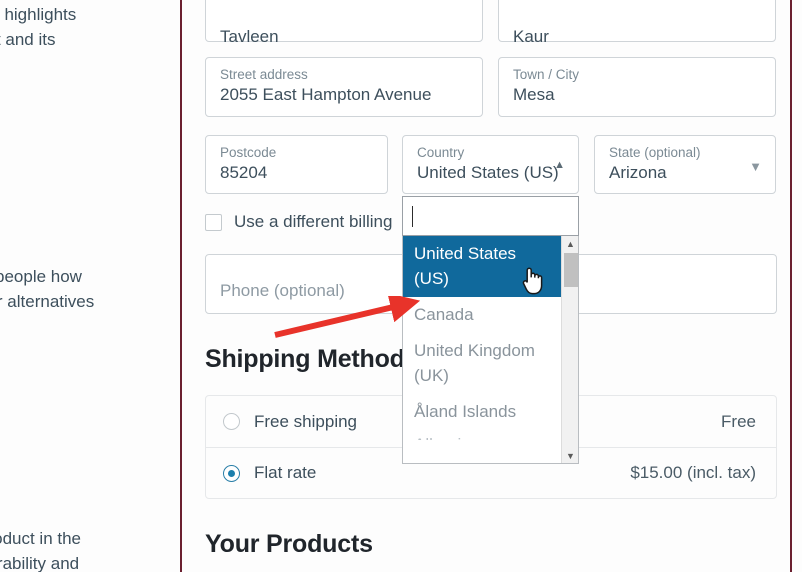 This screenshot has height=572, width=802. I want to click on country-option-united-states: United States (US), so click(482, 266).